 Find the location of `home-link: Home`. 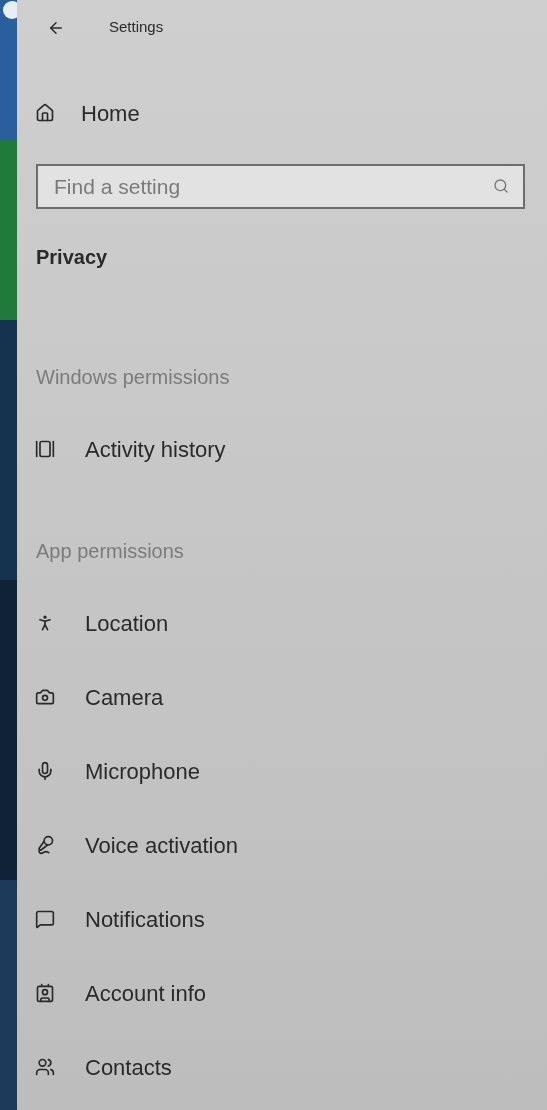

home-link: Home is located at coordinates (87, 113).